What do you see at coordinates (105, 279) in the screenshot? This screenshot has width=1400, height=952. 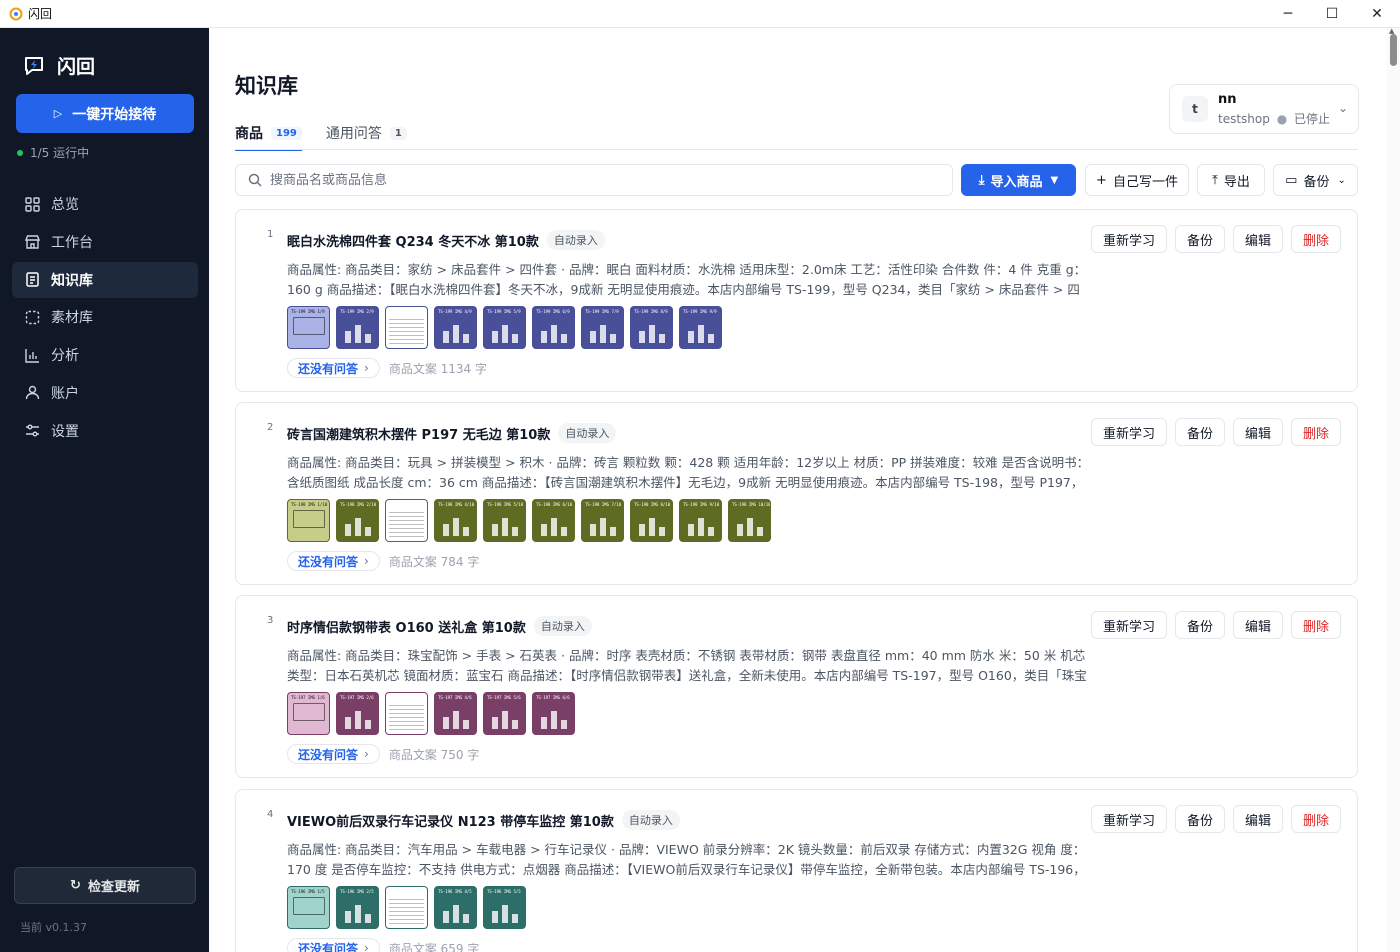 I see `sidebar-item-knowledge-base: 知识库` at bounding box center [105, 279].